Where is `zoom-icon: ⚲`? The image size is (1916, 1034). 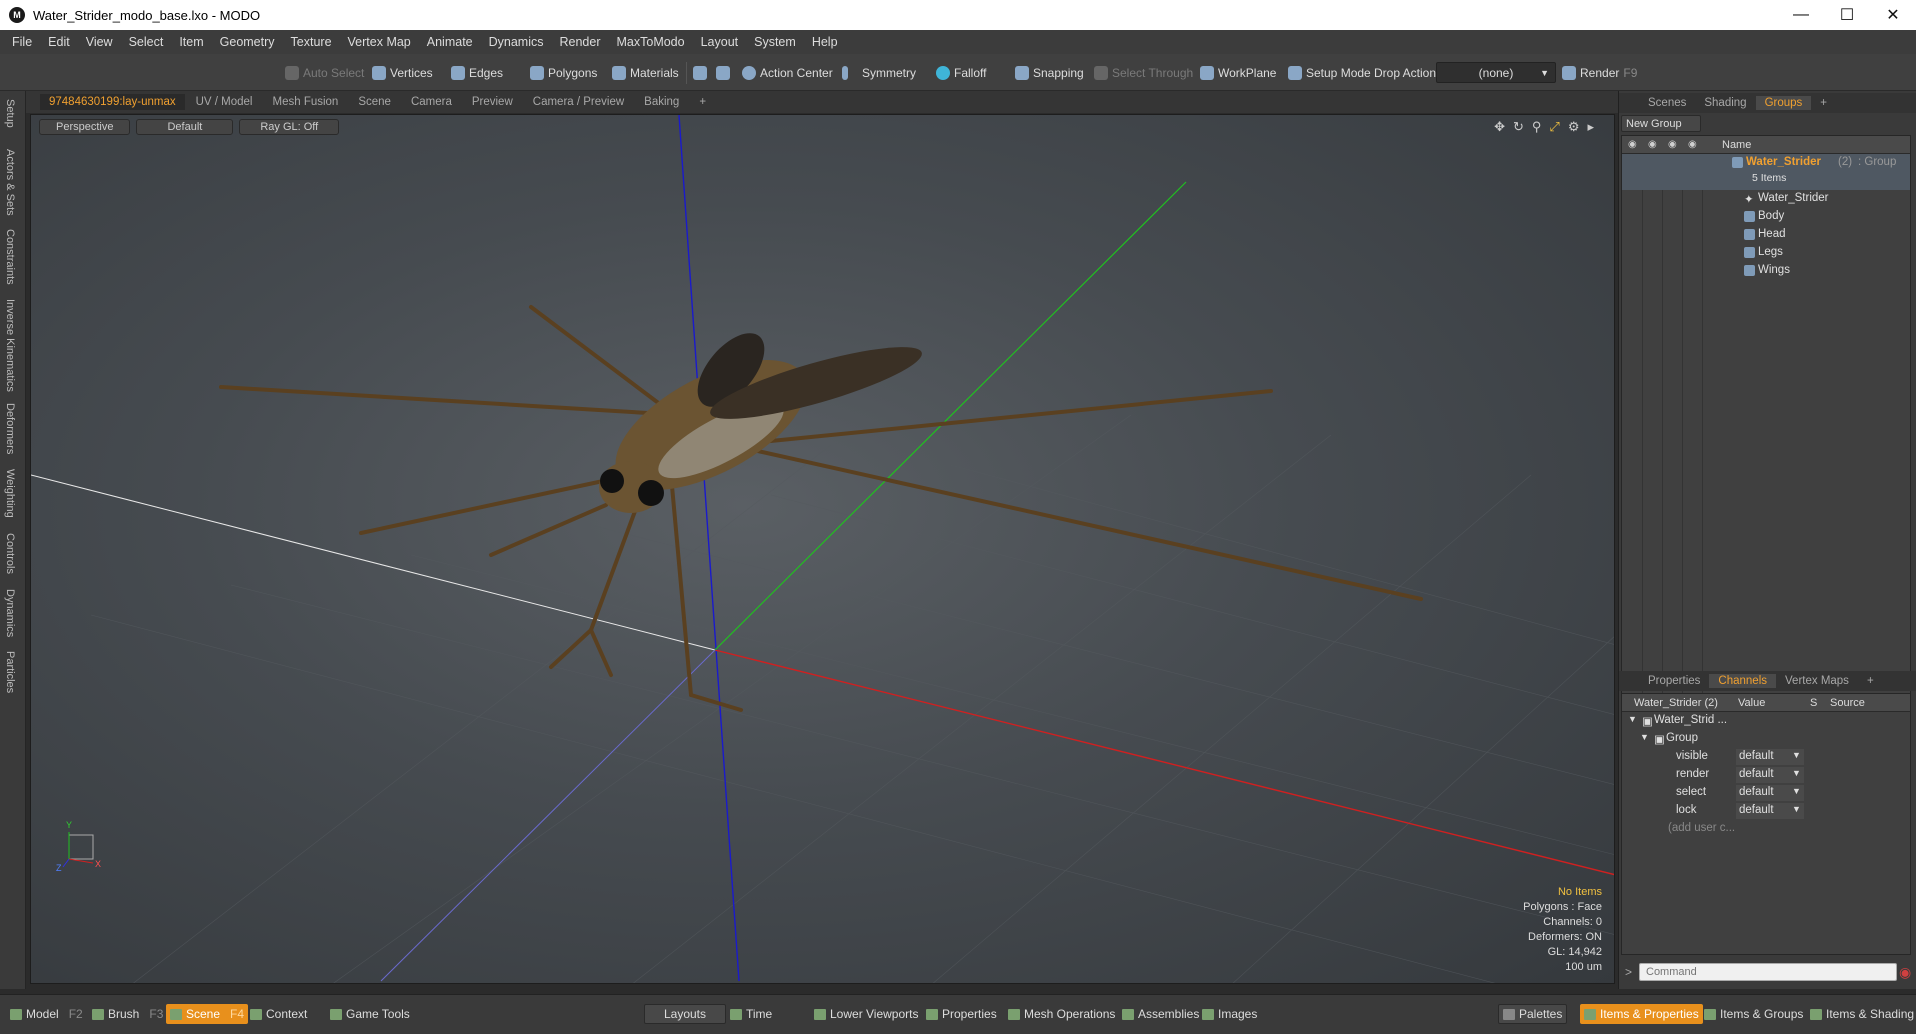
zoom-icon: ⚲ is located at coordinates (1537, 127).